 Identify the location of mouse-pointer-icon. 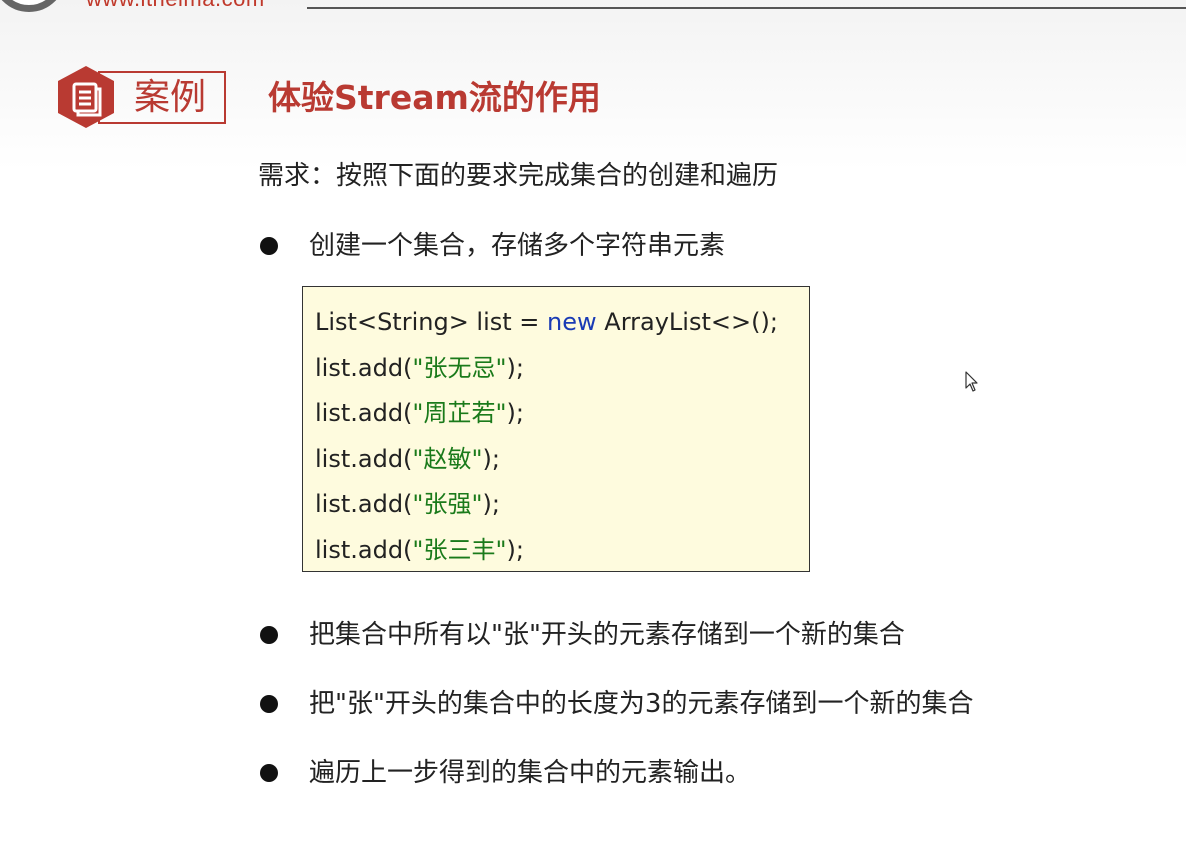
(971, 381).